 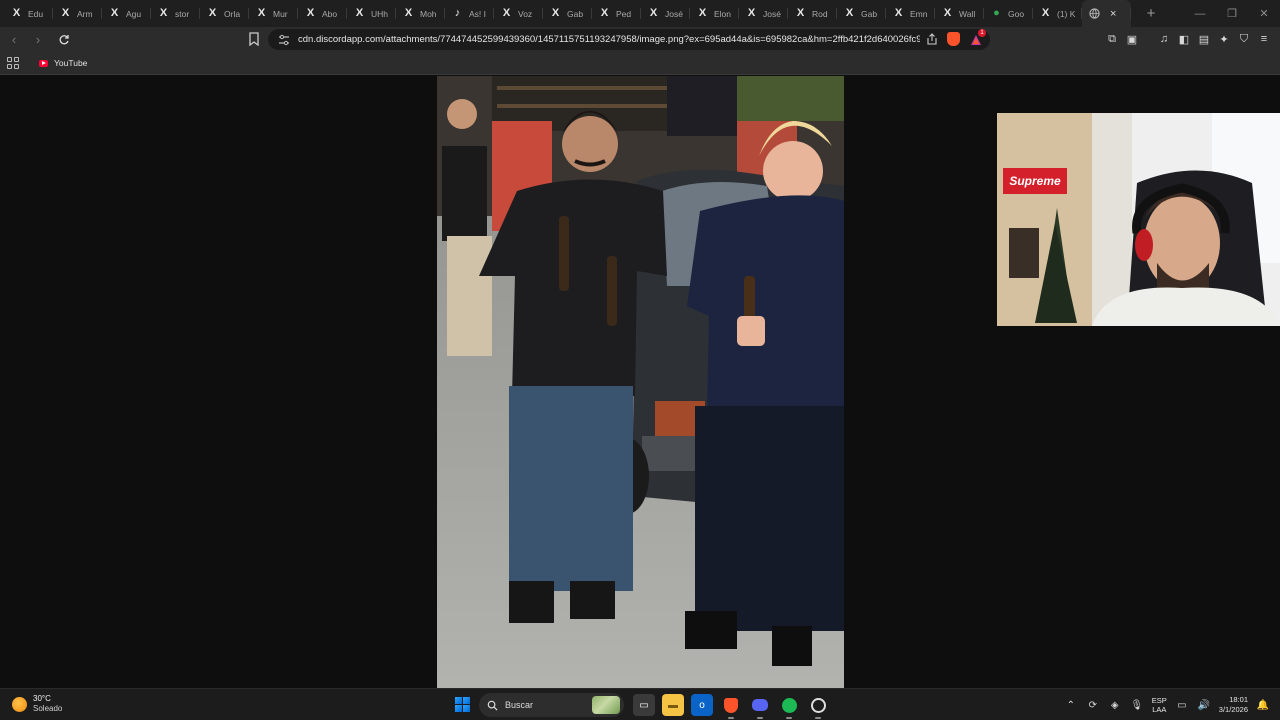 What do you see at coordinates (551, 705) in the screenshot?
I see `taskbar-search: Buscar` at bounding box center [551, 705].